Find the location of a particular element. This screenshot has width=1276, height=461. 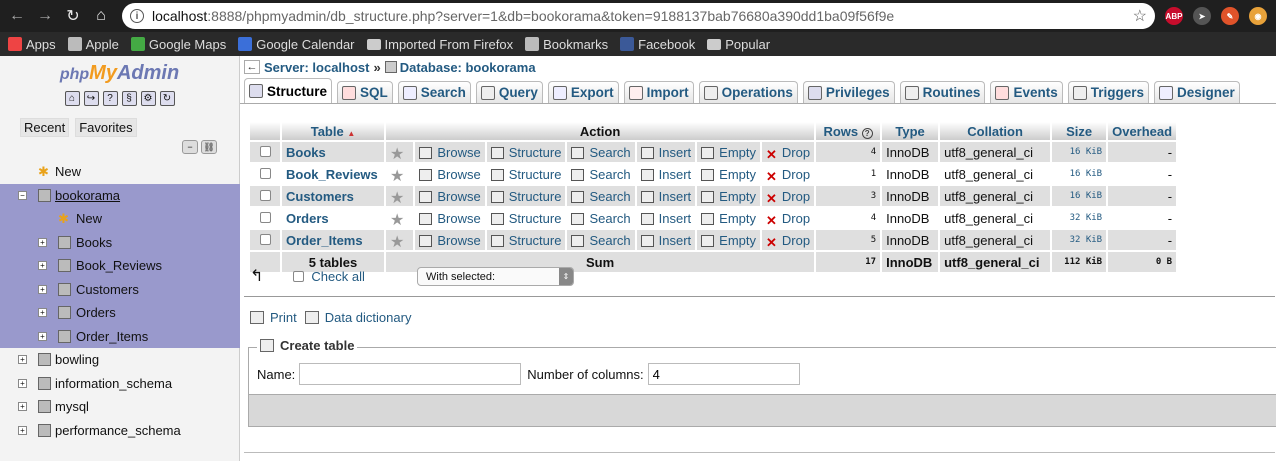

tree-item-table: ✱ New is located at coordinates (120, 219).